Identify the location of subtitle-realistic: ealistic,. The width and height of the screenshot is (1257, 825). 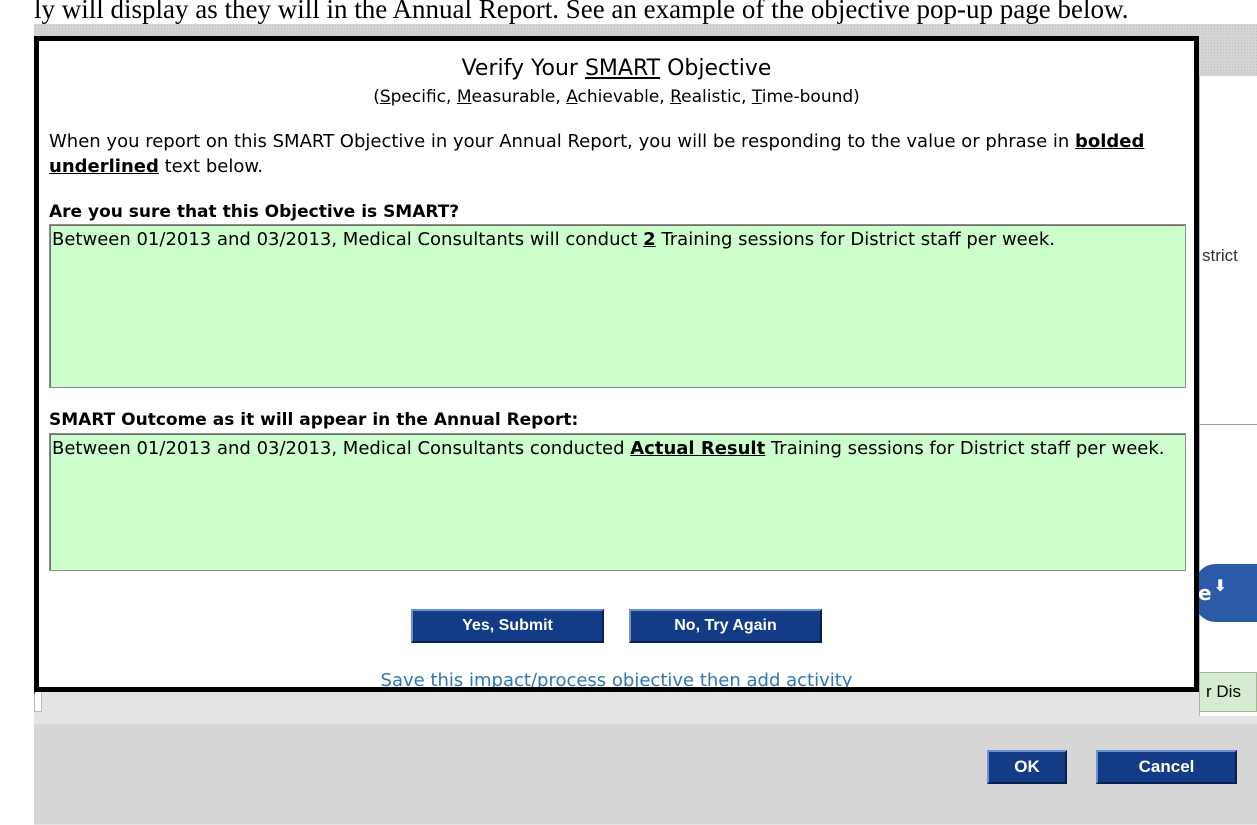
(716, 97).